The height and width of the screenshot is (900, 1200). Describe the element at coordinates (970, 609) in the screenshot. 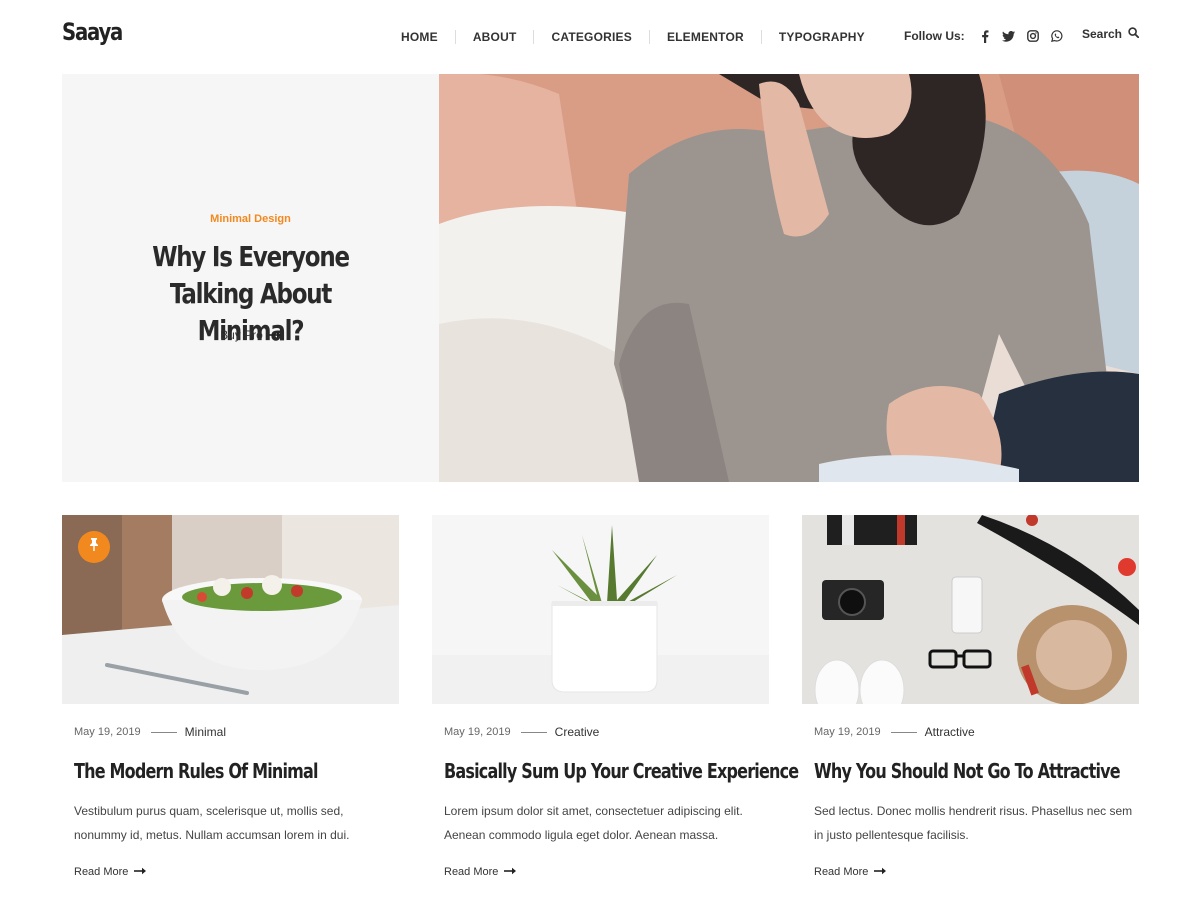

I see `post-image-flatlay` at that location.